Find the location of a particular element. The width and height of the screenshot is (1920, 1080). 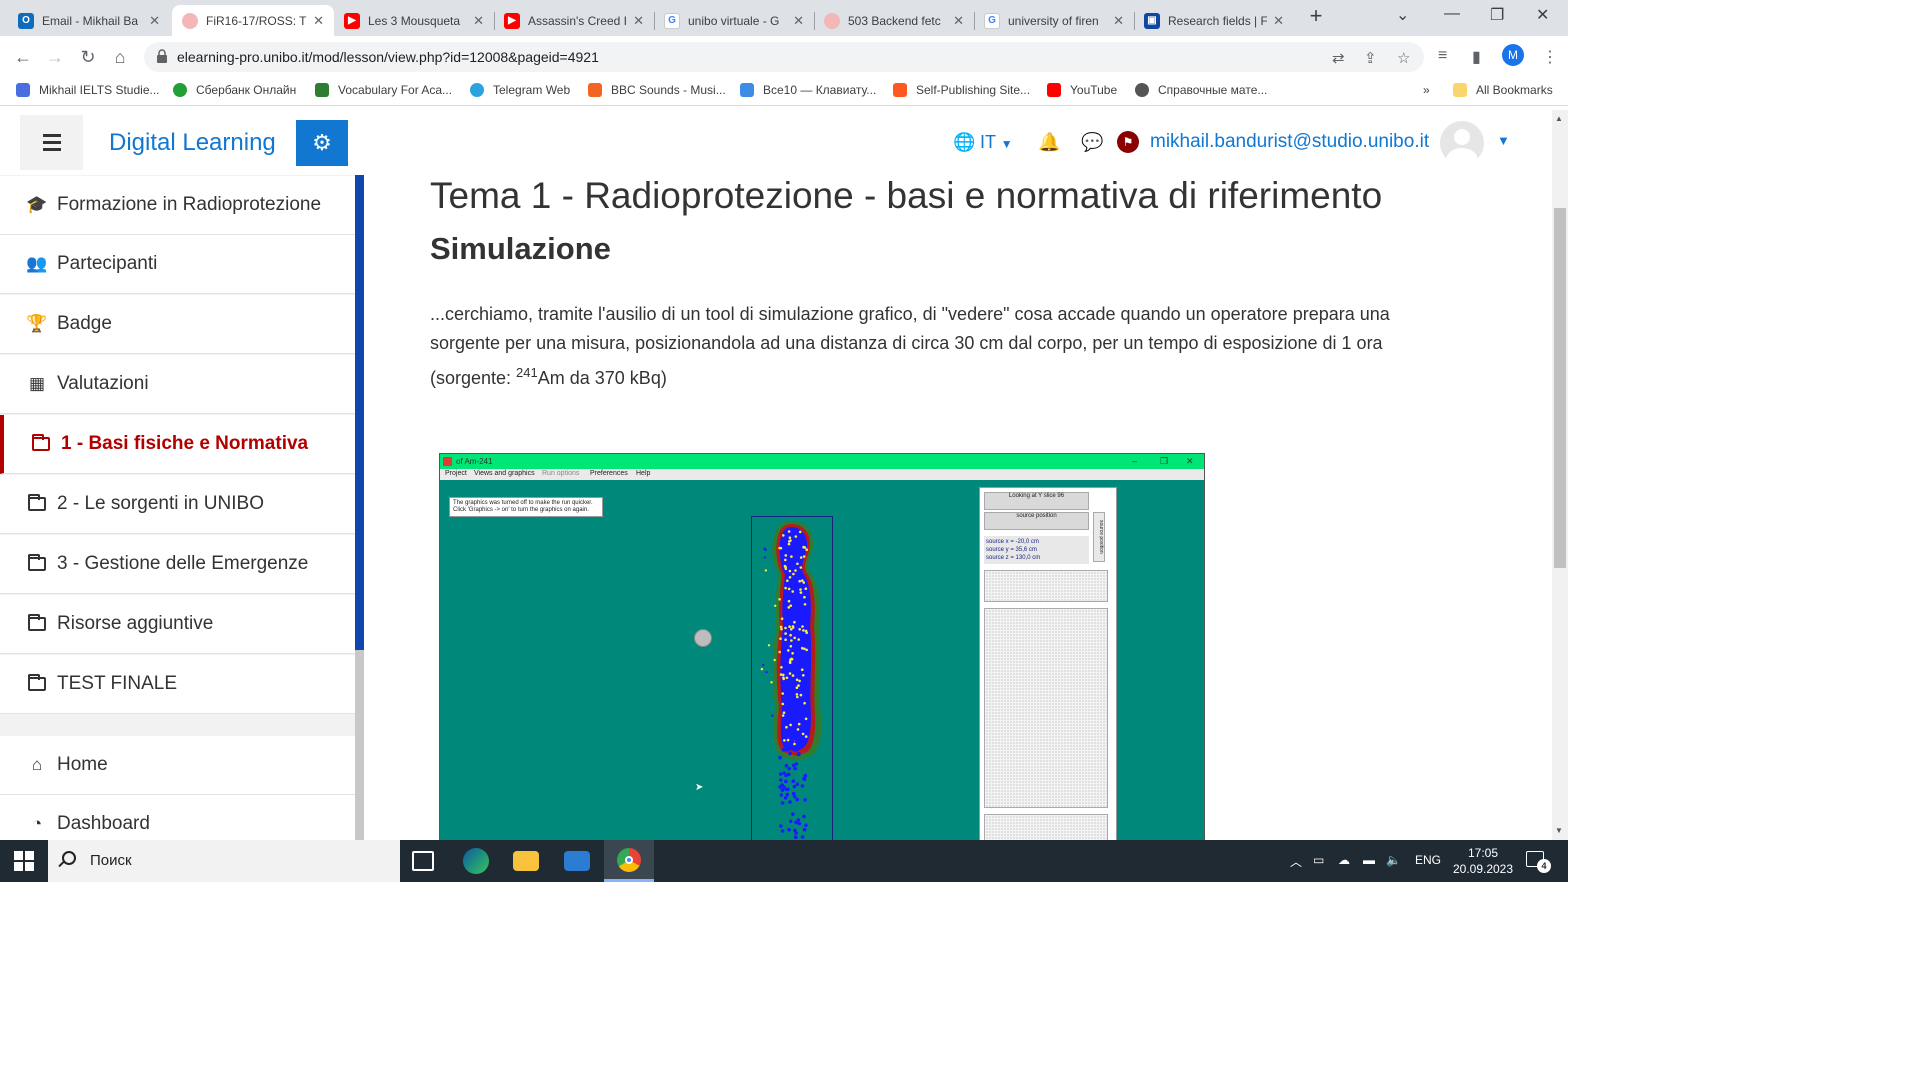

user-menu-caret-icon: ▼ is located at coordinates (1503, 140).